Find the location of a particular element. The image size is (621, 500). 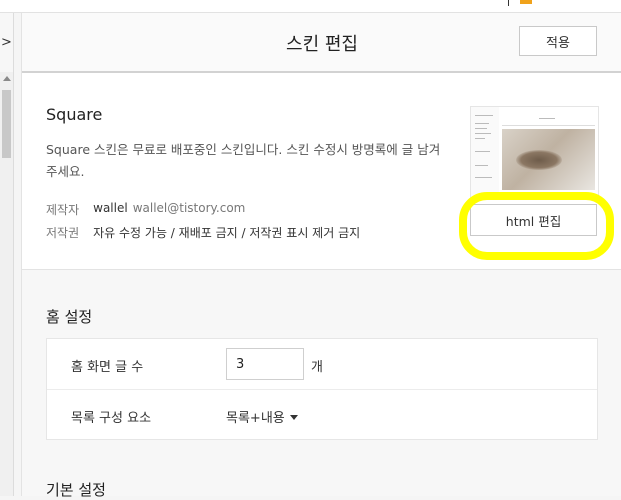

copyright-row: 저작권 자유 수정 가능 / 재배포 금지 / 저작권 표시 제거 금지 is located at coordinates (203, 232).